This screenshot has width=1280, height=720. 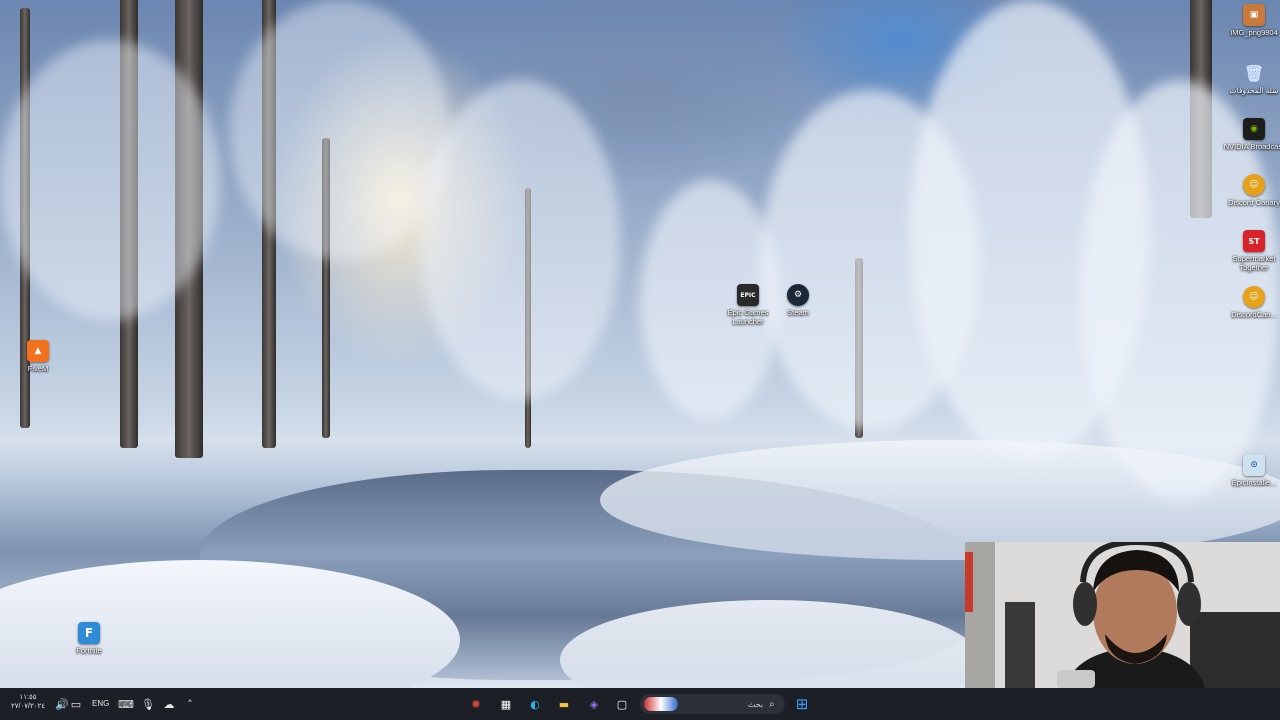 What do you see at coordinates (38, 351) in the screenshot?
I see `fivem-icon: ▲` at bounding box center [38, 351].